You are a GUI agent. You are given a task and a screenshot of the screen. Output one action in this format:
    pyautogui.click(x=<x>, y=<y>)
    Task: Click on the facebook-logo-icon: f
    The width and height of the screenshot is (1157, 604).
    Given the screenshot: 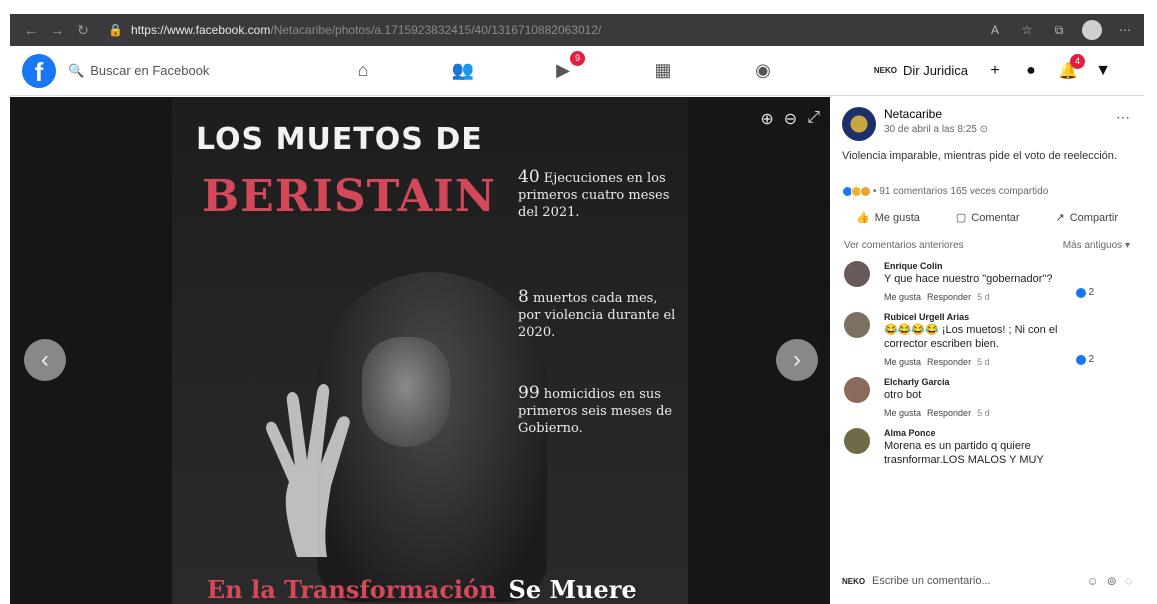 What is the action you would take?
    pyautogui.click(x=39, y=70)
    